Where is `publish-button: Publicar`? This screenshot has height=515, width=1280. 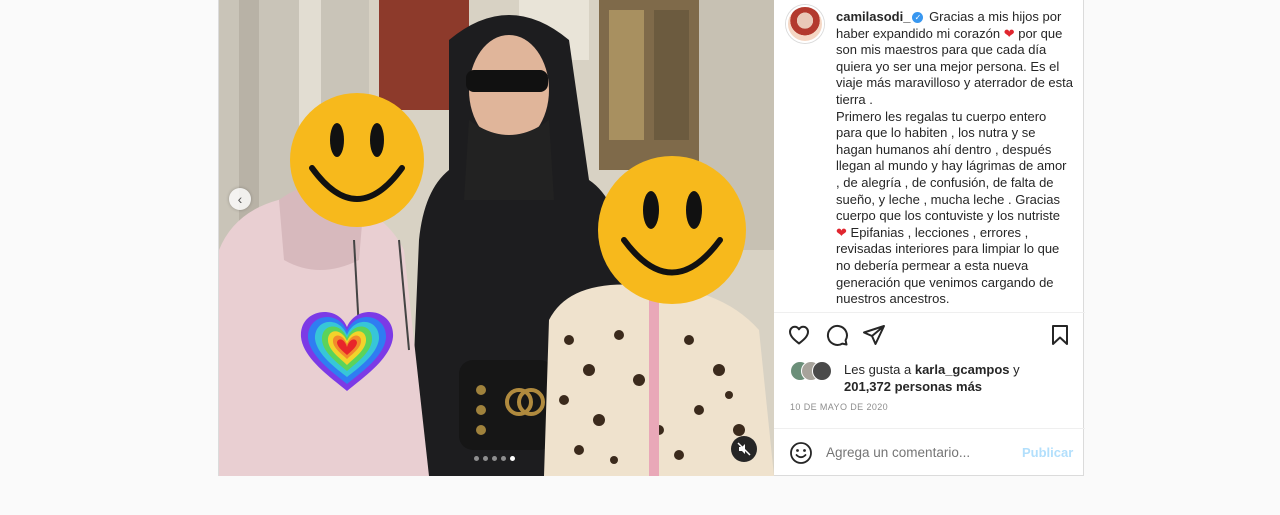 publish-button: Publicar is located at coordinates (1047, 452).